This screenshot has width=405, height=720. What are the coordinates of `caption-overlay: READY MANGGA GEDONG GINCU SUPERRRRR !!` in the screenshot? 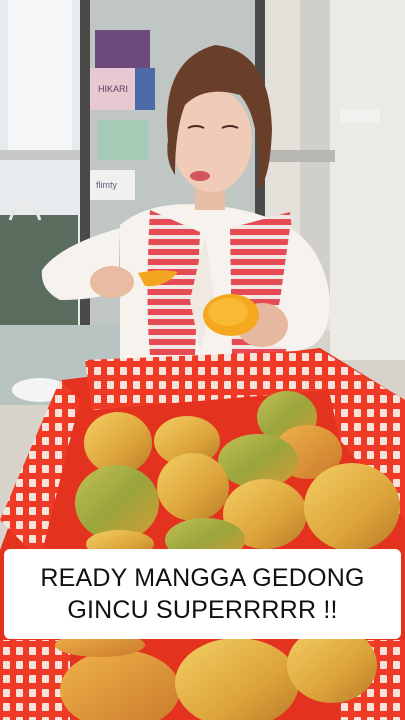 It's located at (202, 594).